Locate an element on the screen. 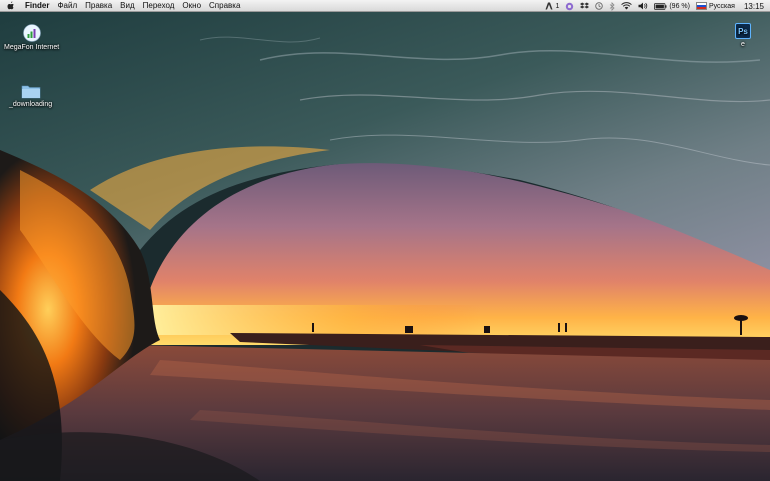  menu-edit: Правка is located at coordinates (98, 6).